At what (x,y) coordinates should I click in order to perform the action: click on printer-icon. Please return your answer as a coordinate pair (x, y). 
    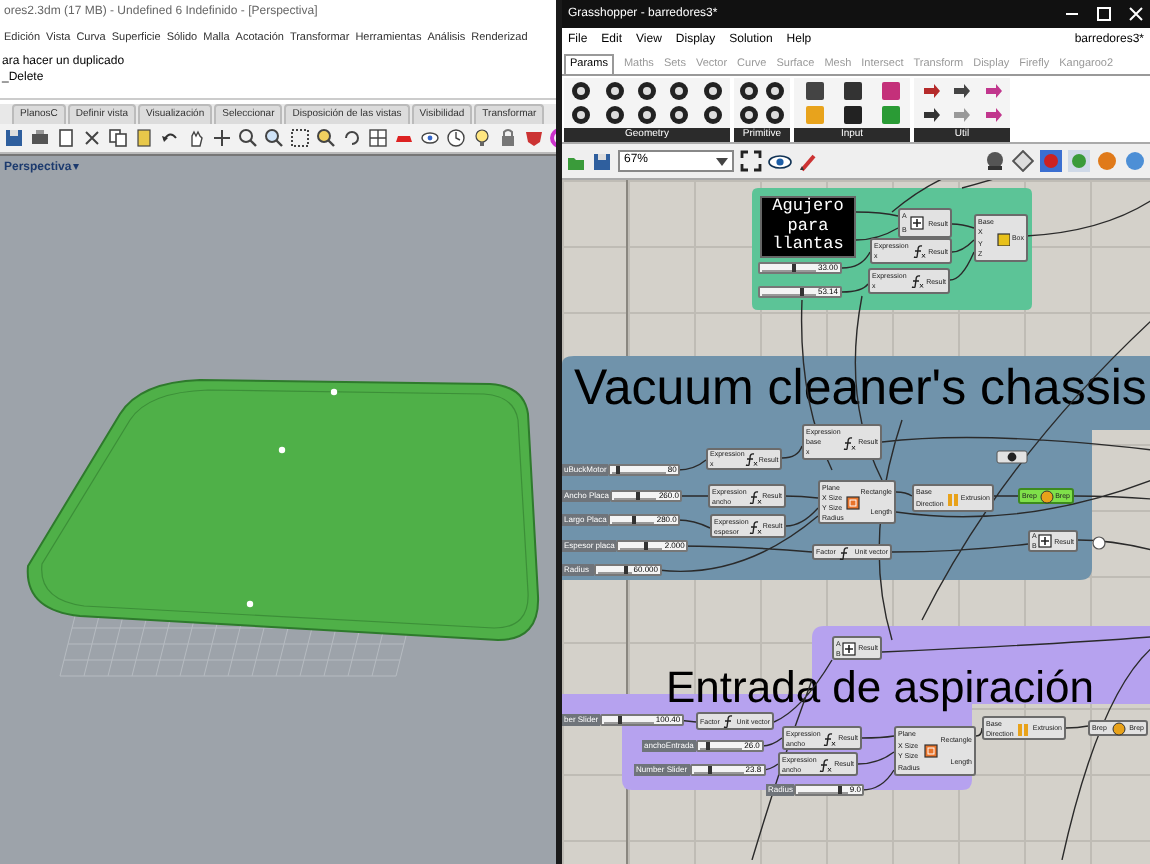
    Looking at the image, I should click on (40, 138).